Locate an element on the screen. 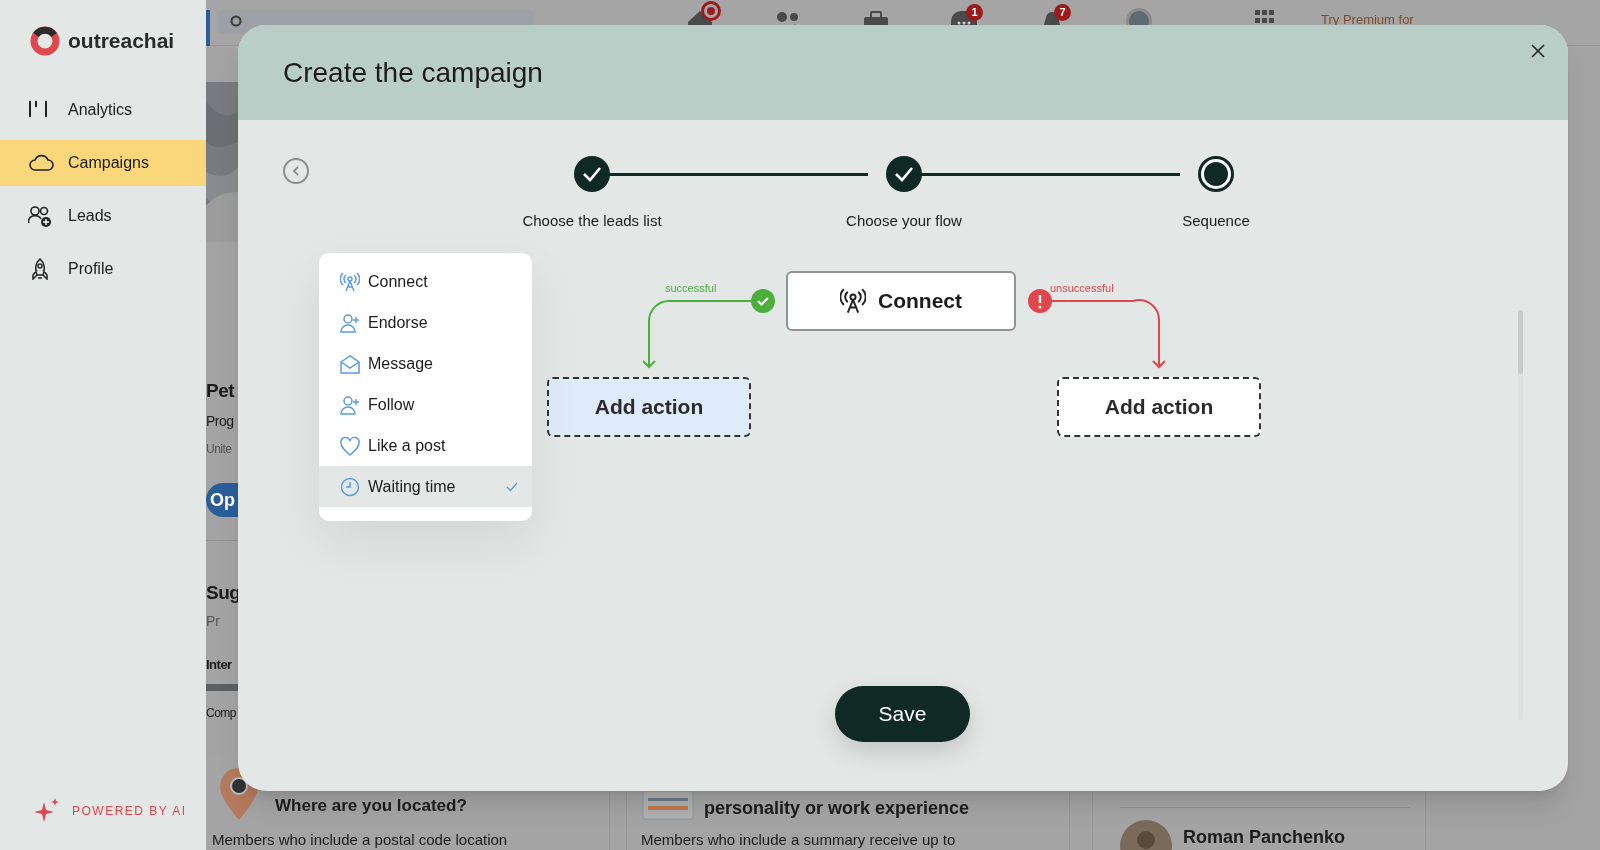 The image size is (1600, 850). branch-label: unsuccessful is located at coordinates (1082, 288).